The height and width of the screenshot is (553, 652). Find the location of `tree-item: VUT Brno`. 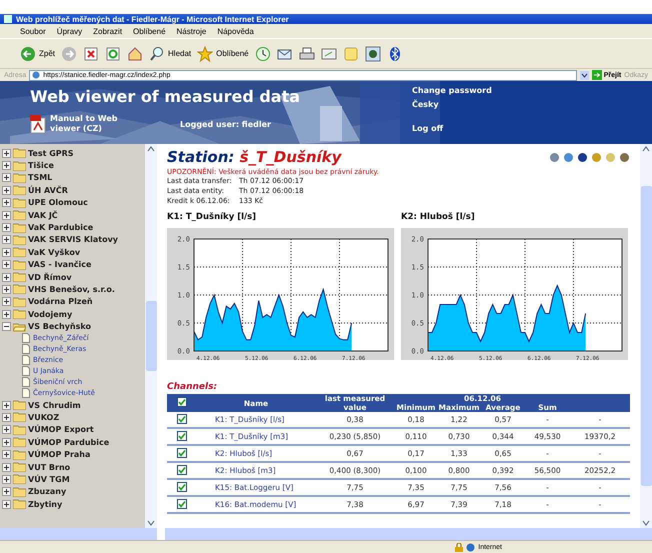

tree-item: VUT Brno is located at coordinates (73, 467).